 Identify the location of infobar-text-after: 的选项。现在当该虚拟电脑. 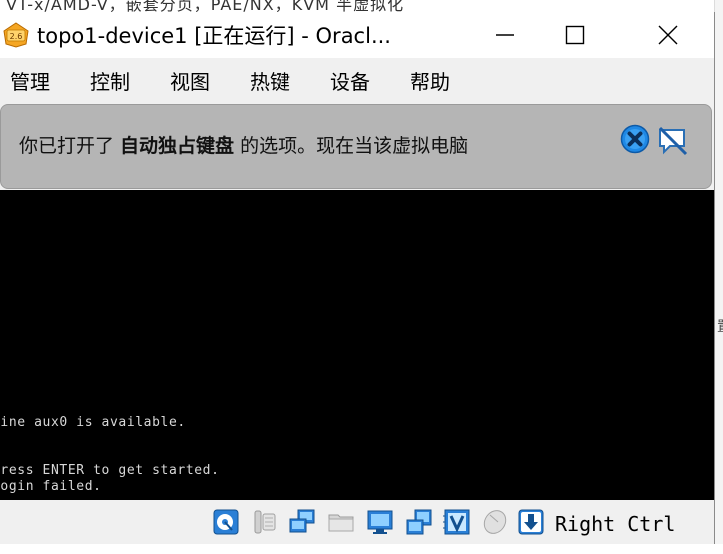
(351, 146).